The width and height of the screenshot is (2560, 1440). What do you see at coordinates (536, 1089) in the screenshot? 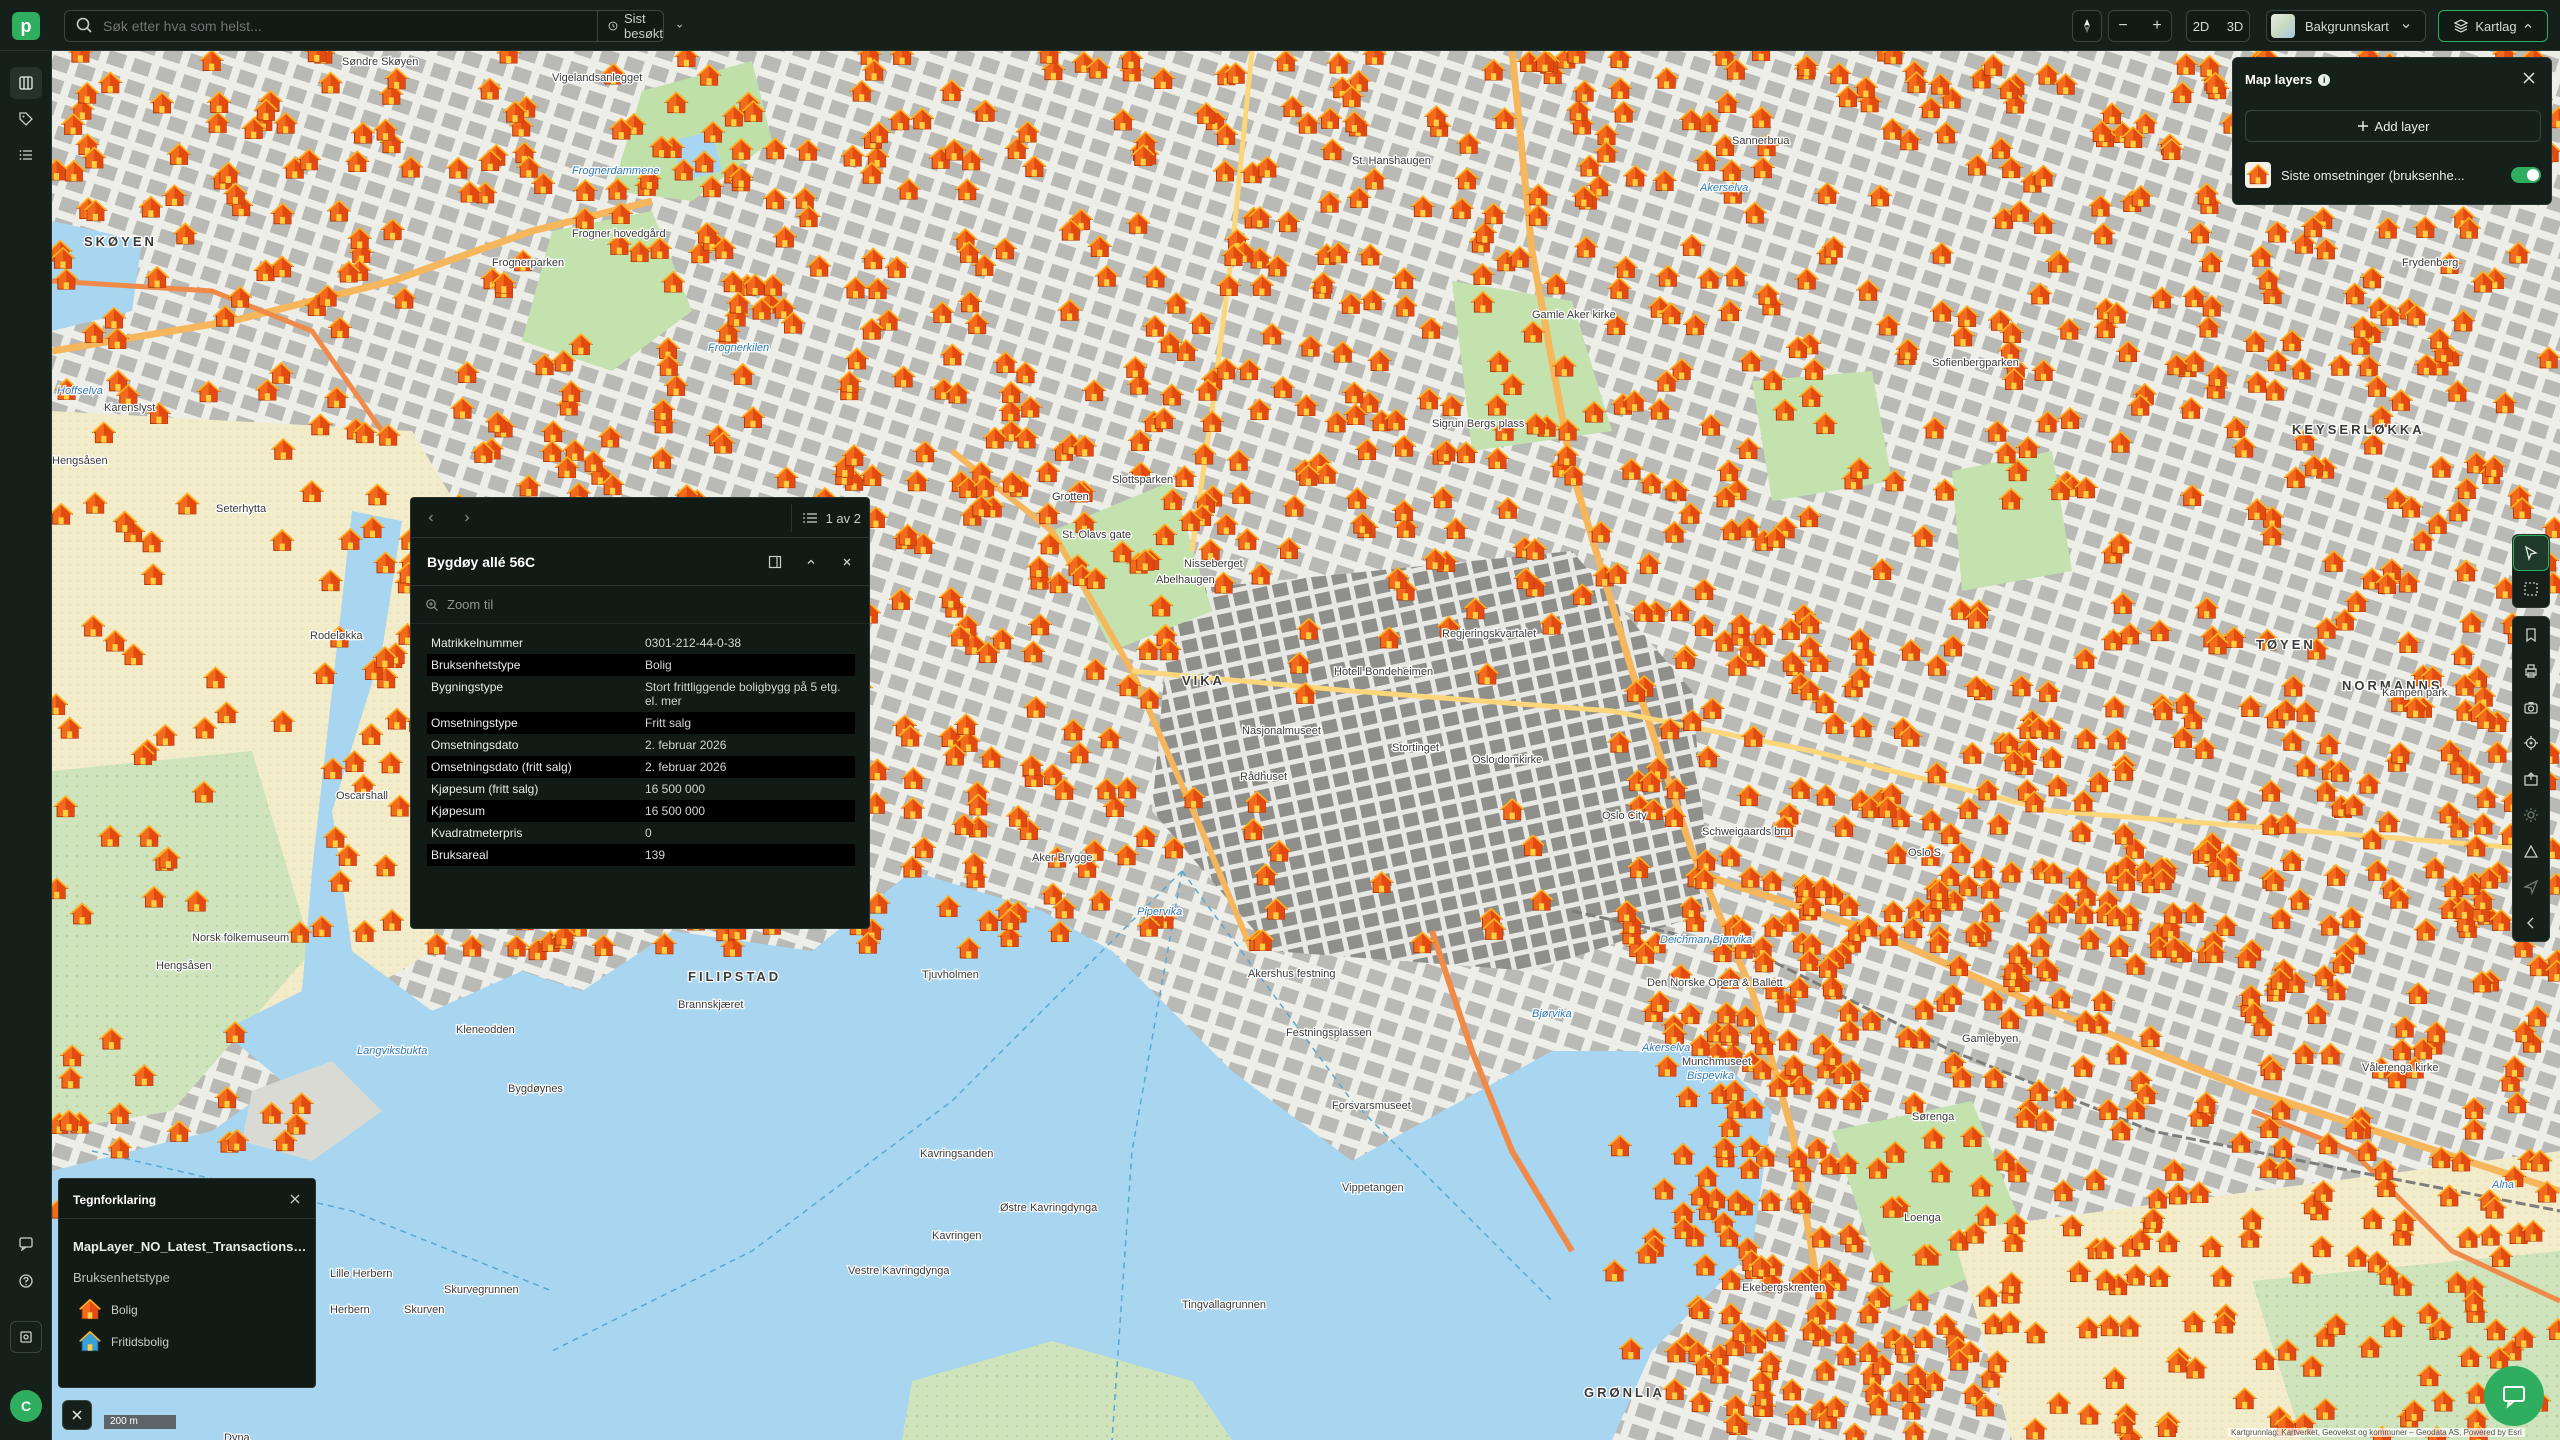
I see `map-label: Bygdøynes` at bounding box center [536, 1089].